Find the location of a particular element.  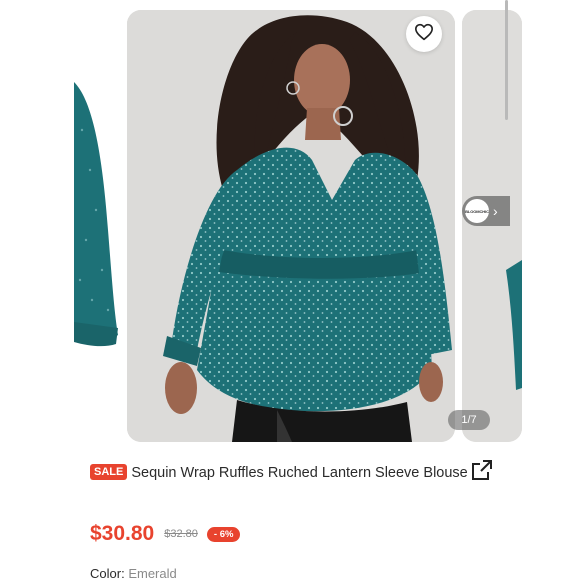

previous-product-image is located at coordinates (97, 226).